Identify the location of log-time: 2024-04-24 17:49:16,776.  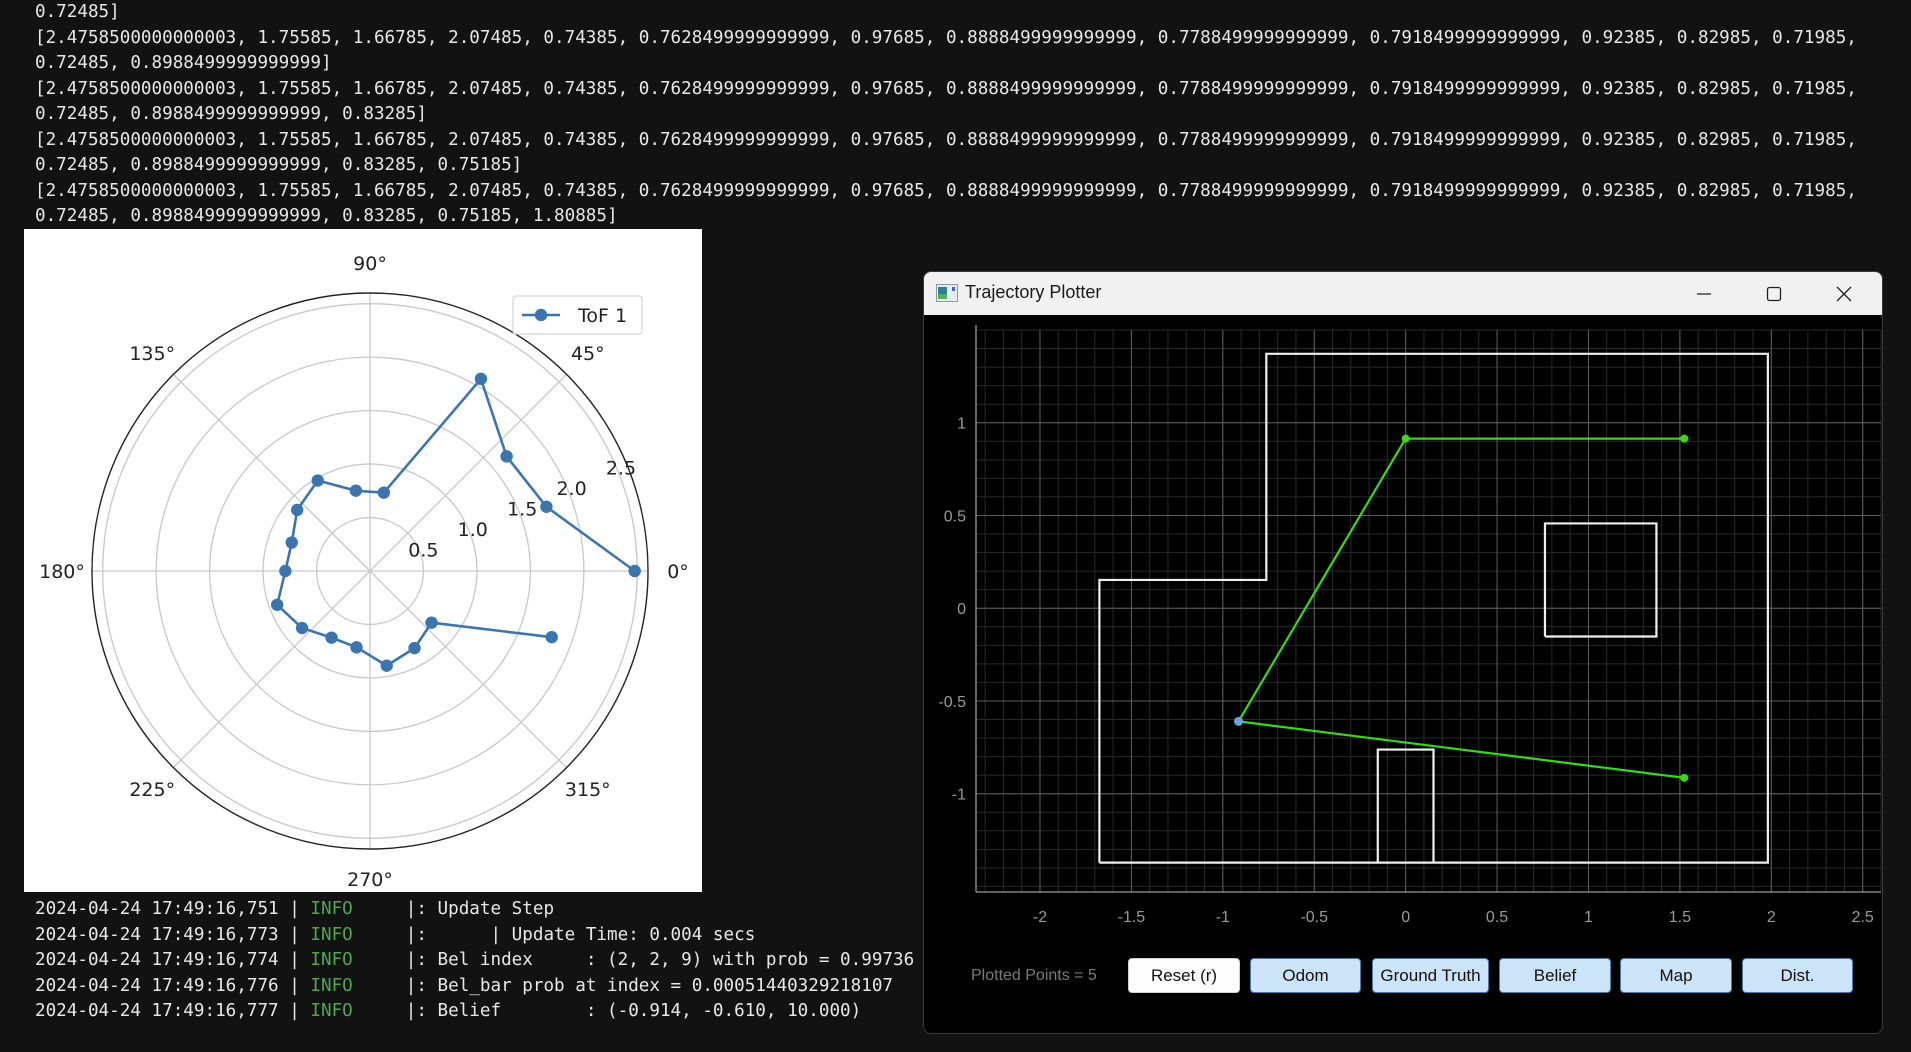
(157, 985).